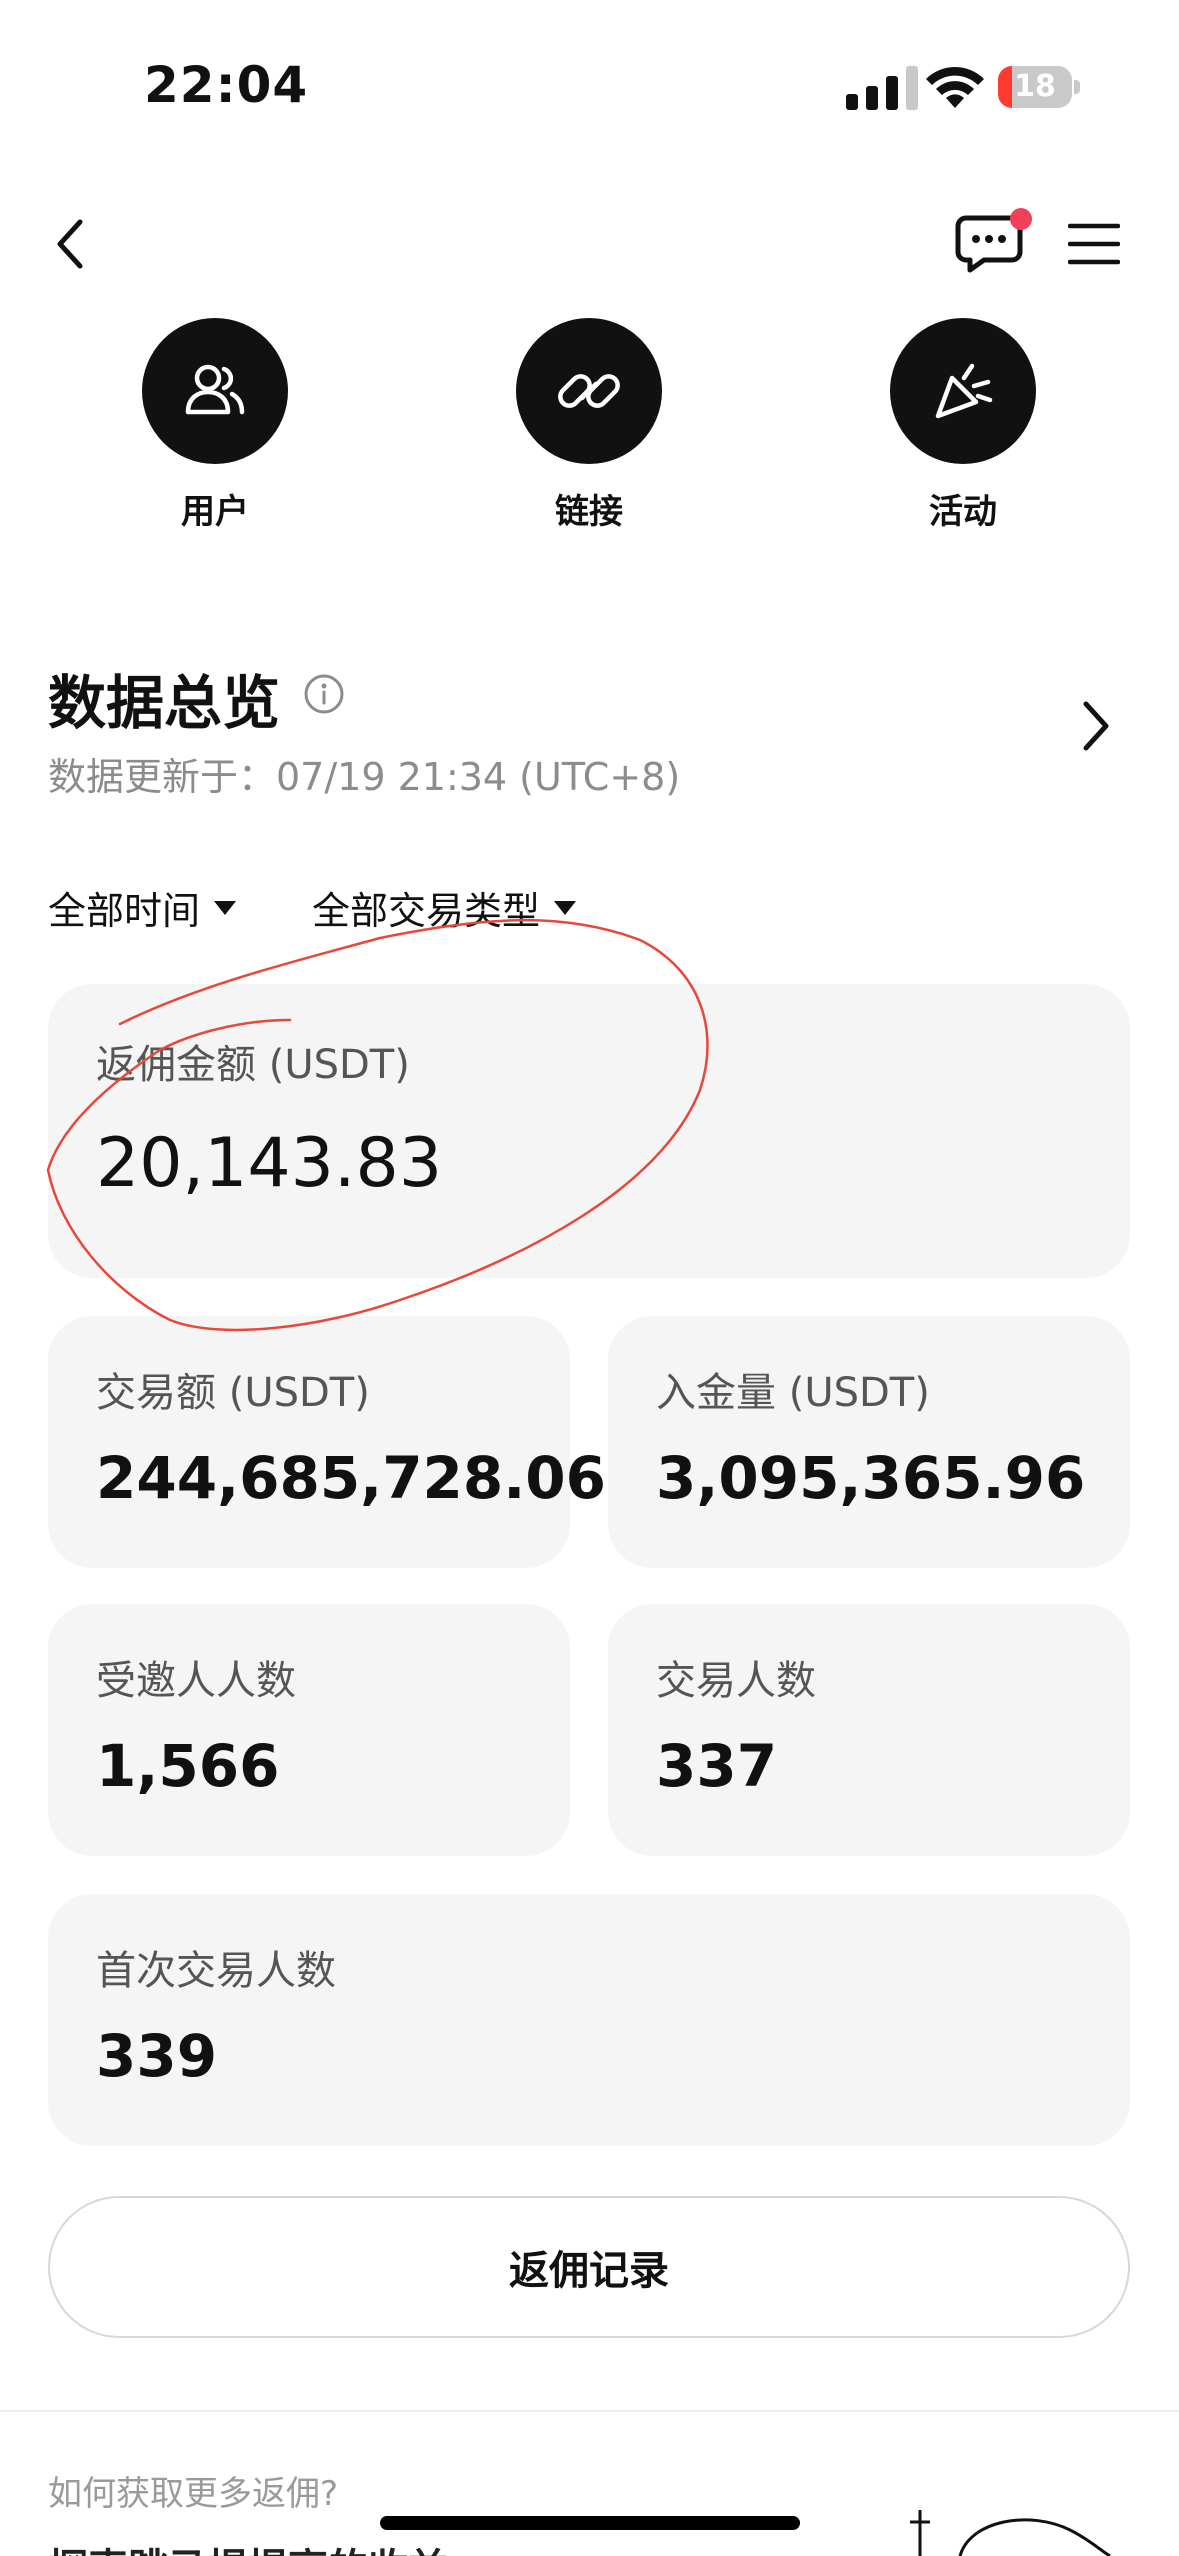  I want to click on link-icon, so click(589, 391).